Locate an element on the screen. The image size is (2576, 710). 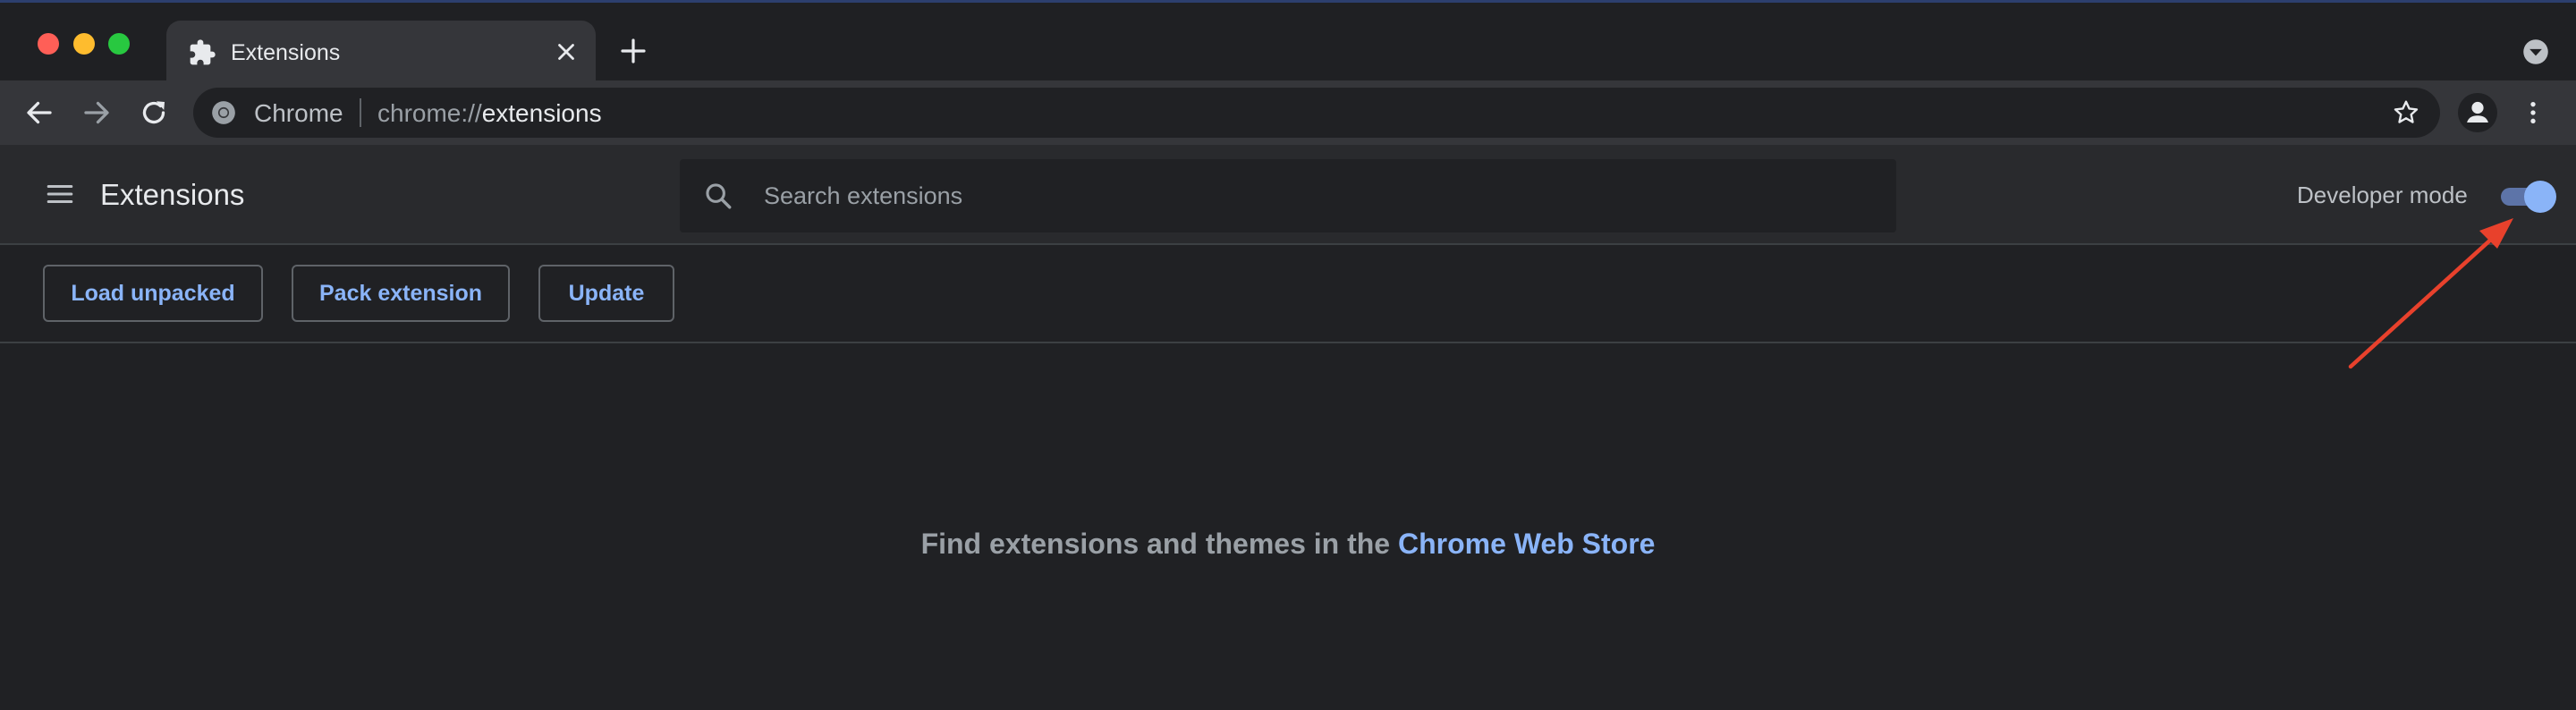
pack-extension-button: Pack extension is located at coordinates (401, 294).